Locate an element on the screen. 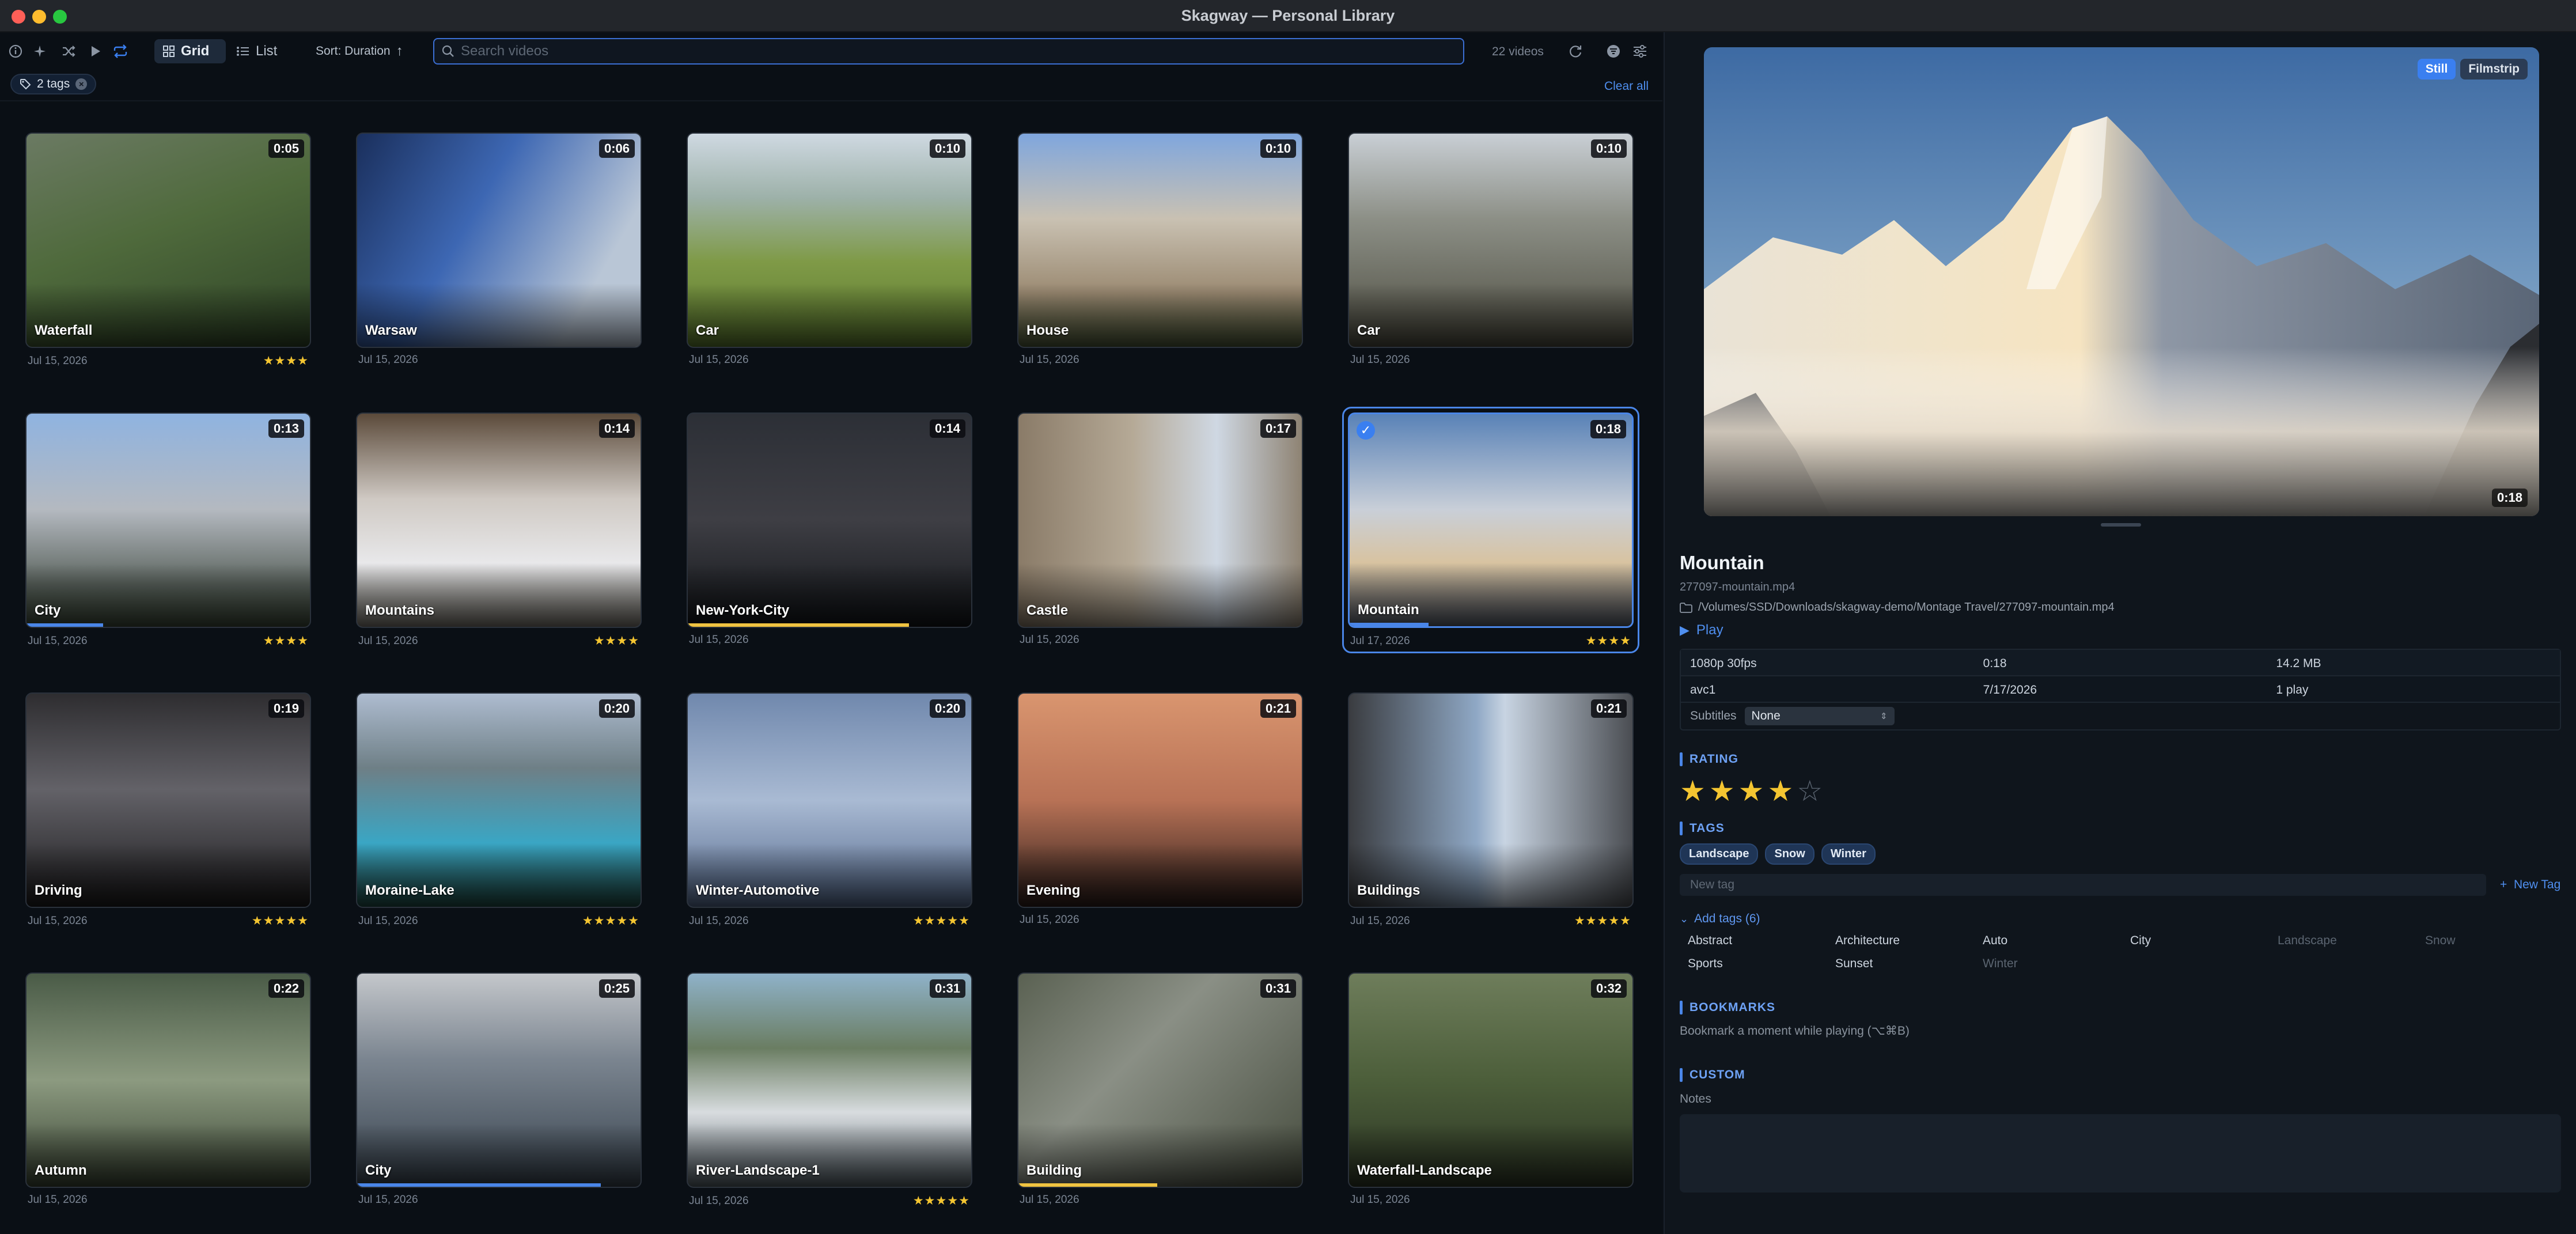 This screenshot has width=2576, height=1234. video-thumbnail: 0:06 Warsaw is located at coordinates (499, 240).